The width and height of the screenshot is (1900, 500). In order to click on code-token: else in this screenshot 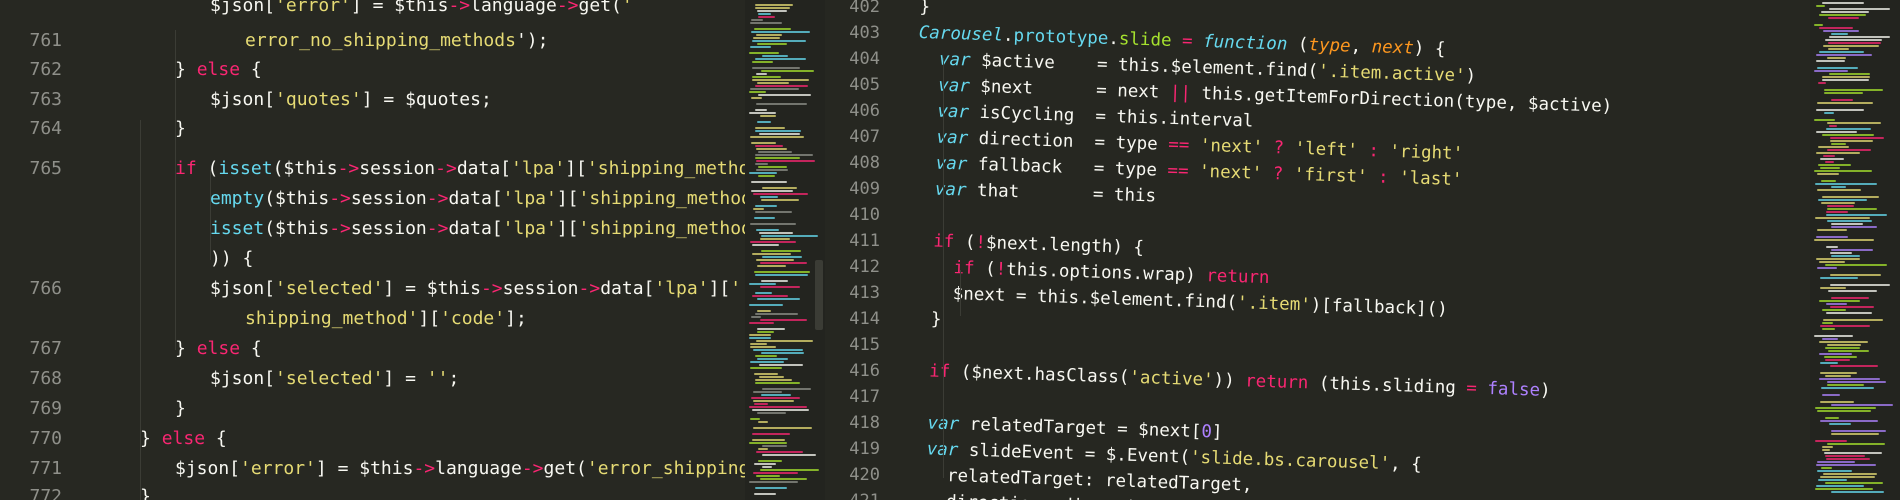, I will do `click(218, 69)`.